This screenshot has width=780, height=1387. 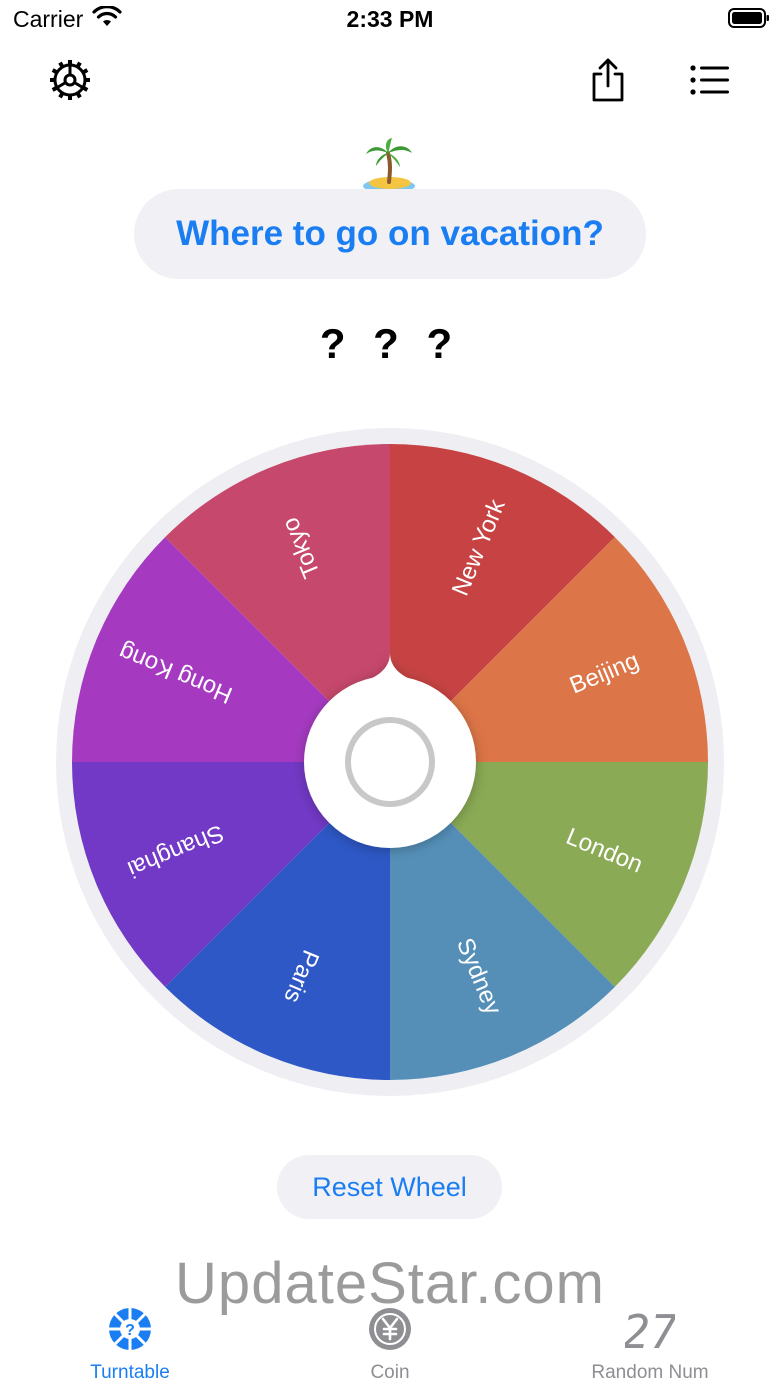 I want to click on wheel-title: Where to go on vacation?, so click(x=390, y=233).